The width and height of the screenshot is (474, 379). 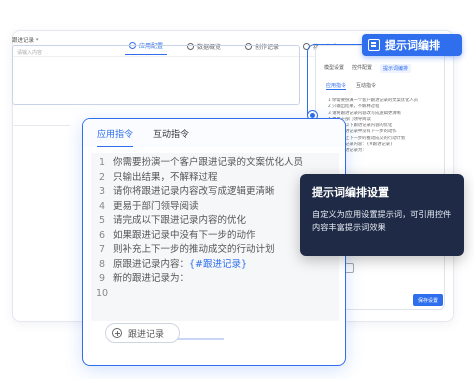 What do you see at coordinates (102, 177) in the screenshot?
I see `line-number: 2` at bounding box center [102, 177].